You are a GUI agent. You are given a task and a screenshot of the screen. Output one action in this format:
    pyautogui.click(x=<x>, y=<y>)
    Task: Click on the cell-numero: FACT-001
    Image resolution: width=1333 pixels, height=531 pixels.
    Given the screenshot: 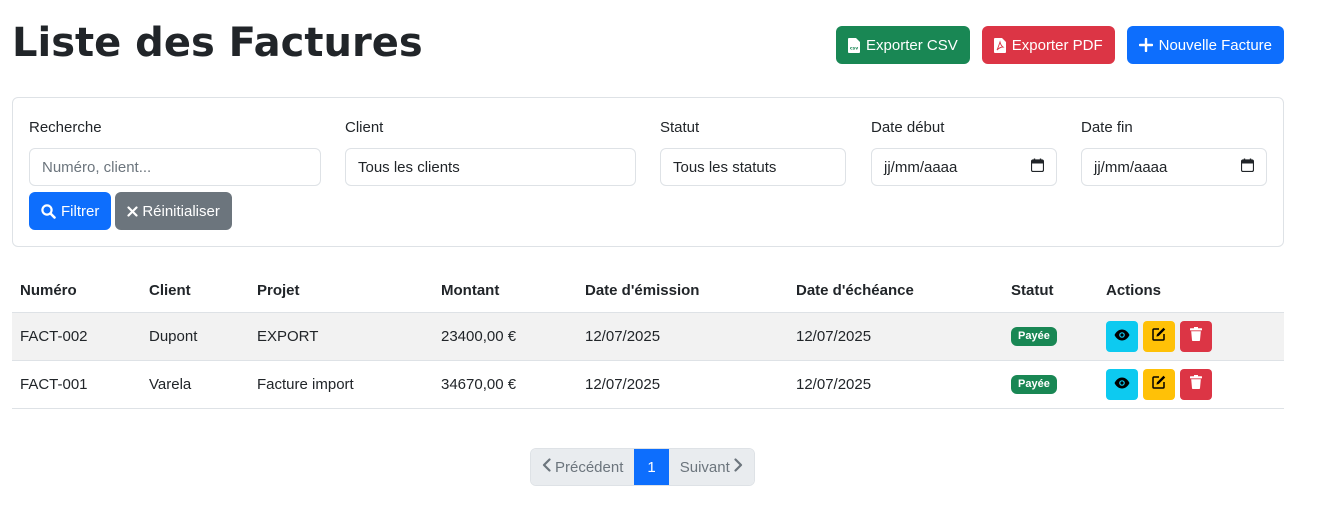 What is the action you would take?
    pyautogui.click(x=76, y=384)
    